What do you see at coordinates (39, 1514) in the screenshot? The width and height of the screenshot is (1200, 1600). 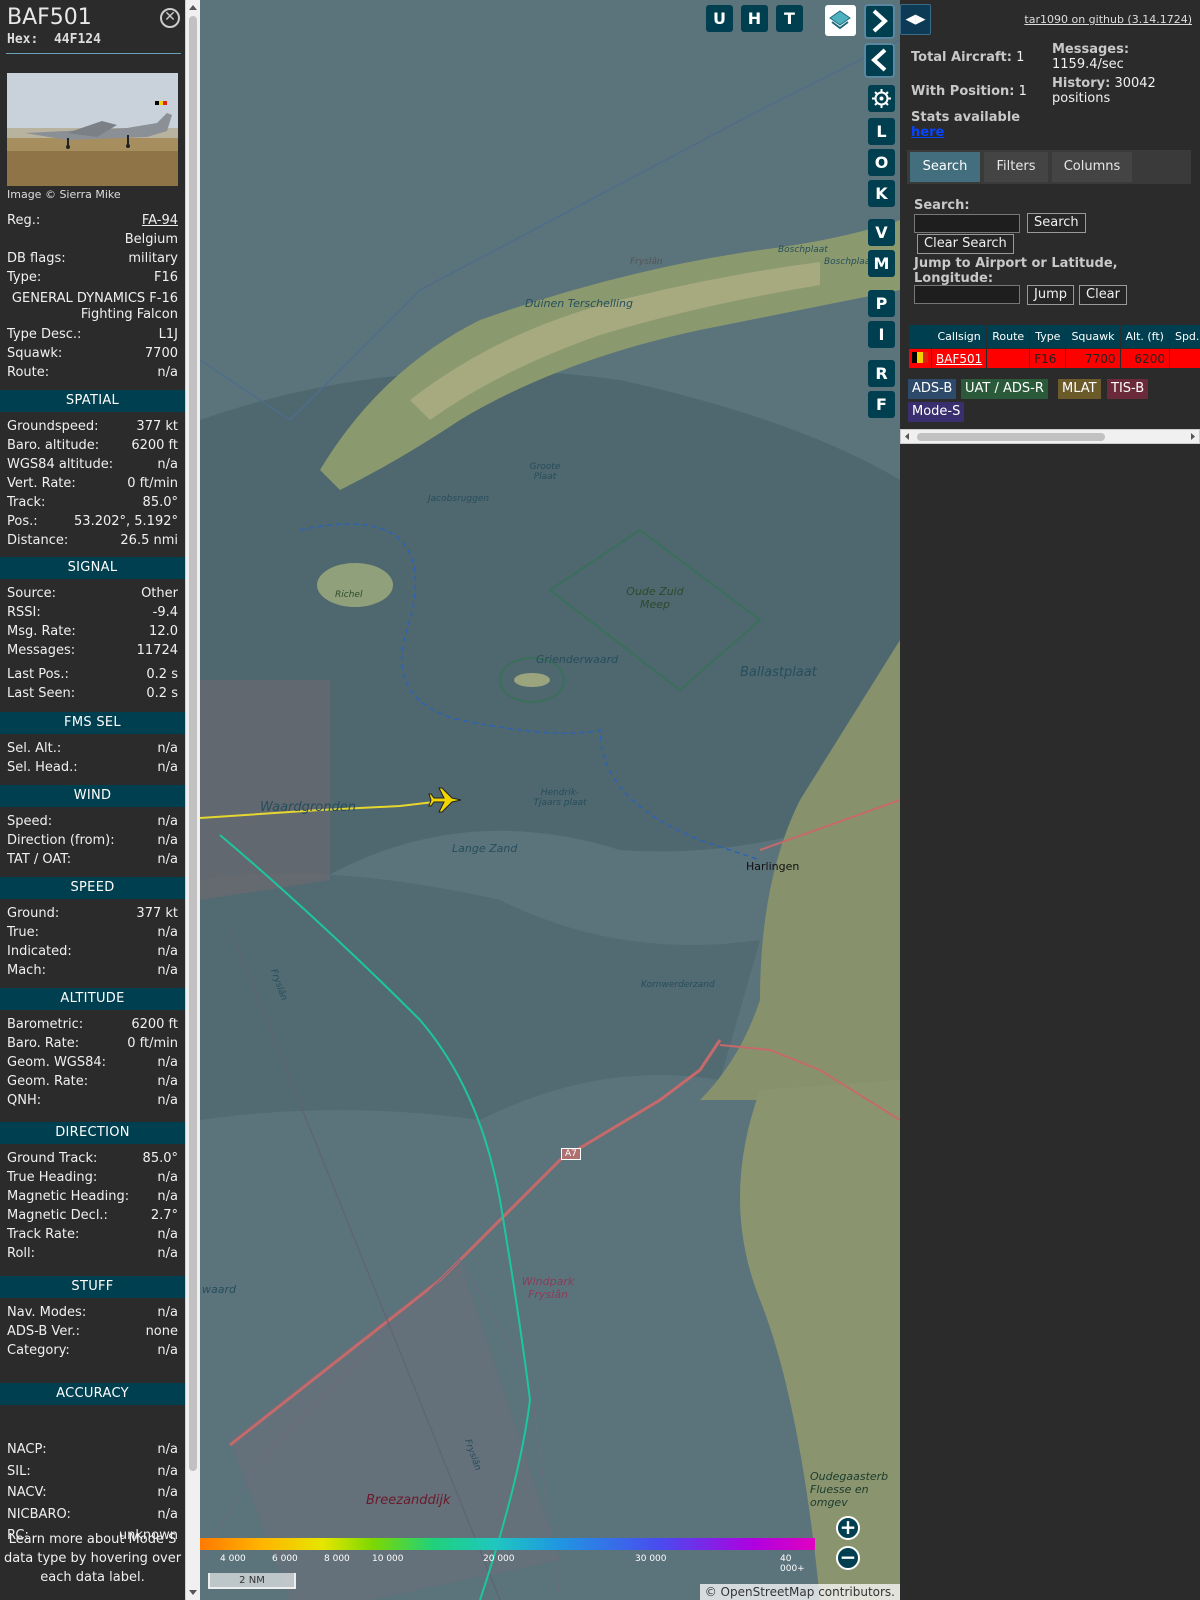 I see `accuracy-label: NICBARO:` at bounding box center [39, 1514].